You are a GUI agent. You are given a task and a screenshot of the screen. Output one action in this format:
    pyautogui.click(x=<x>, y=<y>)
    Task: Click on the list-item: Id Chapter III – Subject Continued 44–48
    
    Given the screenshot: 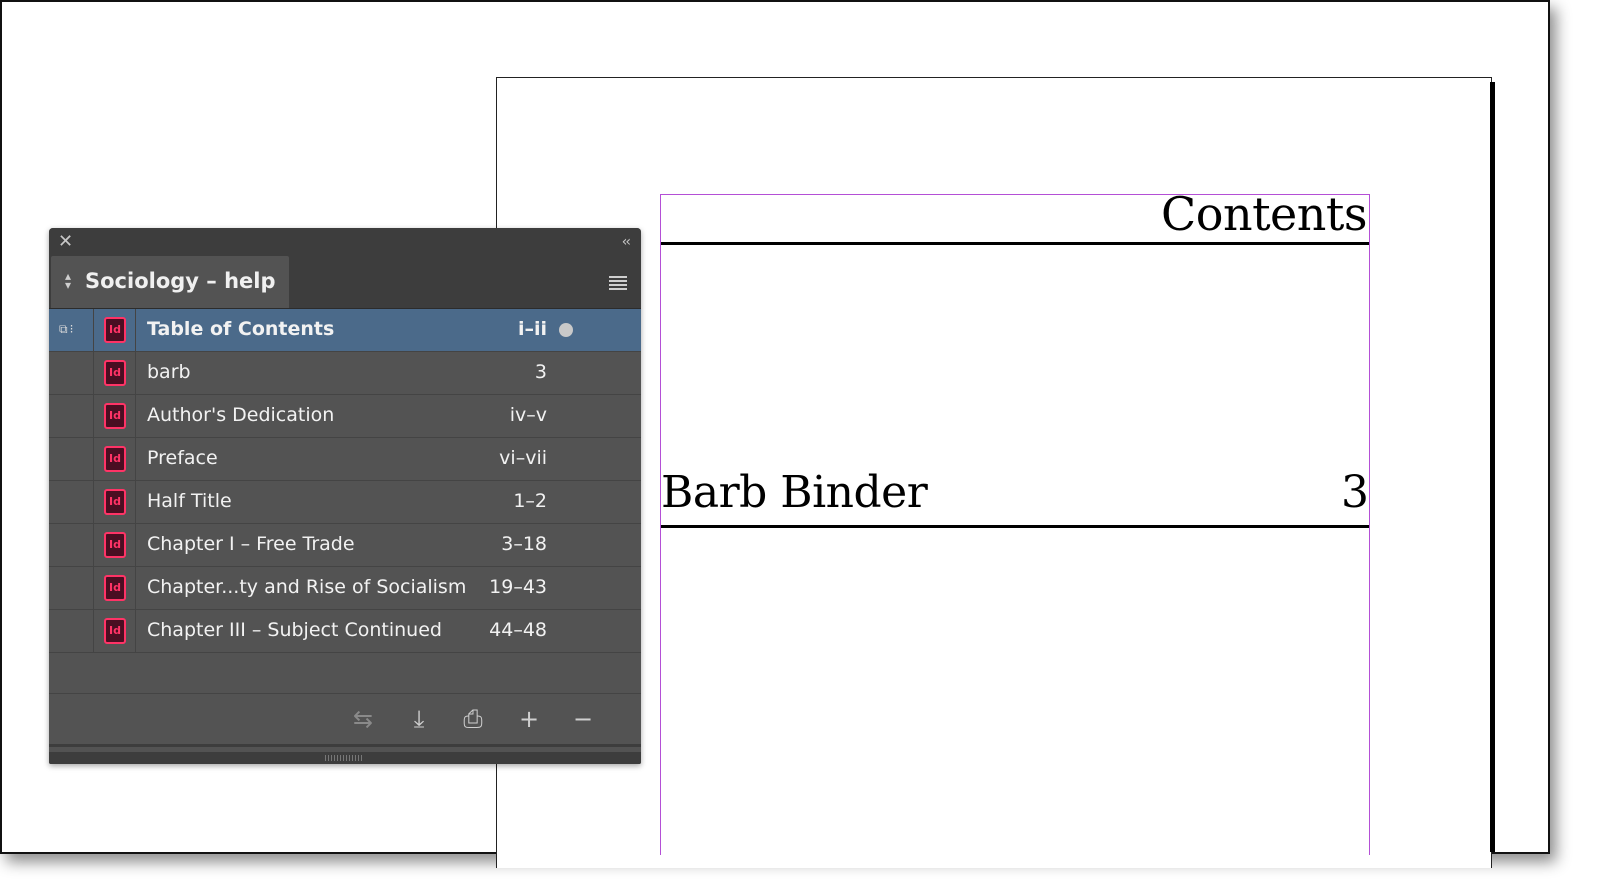 What is the action you would take?
    pyautogui.click(x=345, y=631)
    